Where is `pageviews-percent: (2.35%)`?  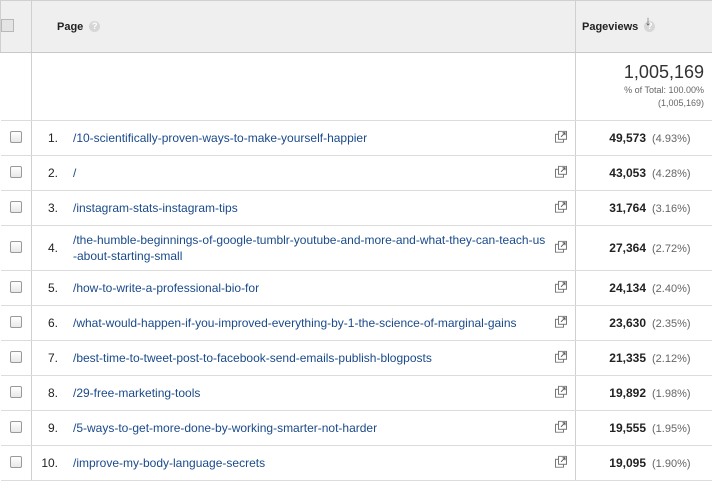
pageviews-percent: (2.35%) is located at coordinates (677, 324).